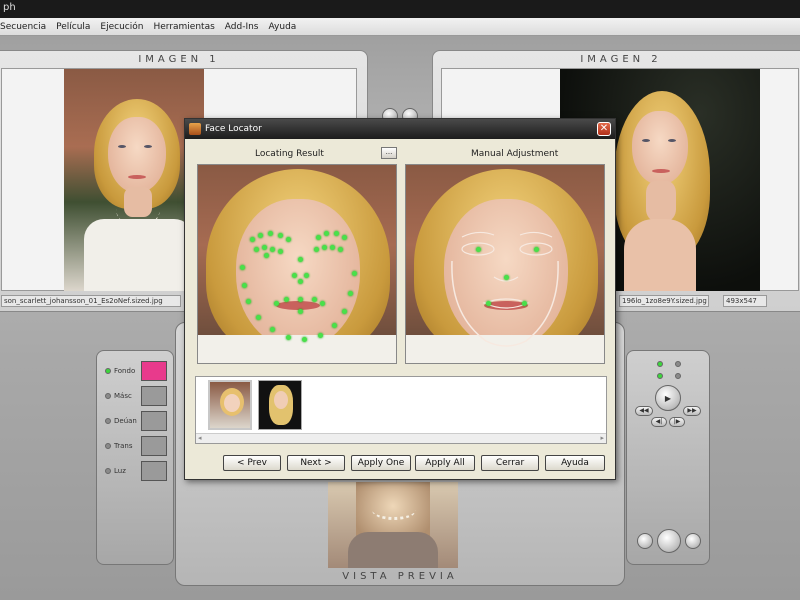 The image size is (800, 600). What do you see at coordinates (154, 396) in the screenshot?
I see `layer-swatch-masc` at bounding box center [154, 396].